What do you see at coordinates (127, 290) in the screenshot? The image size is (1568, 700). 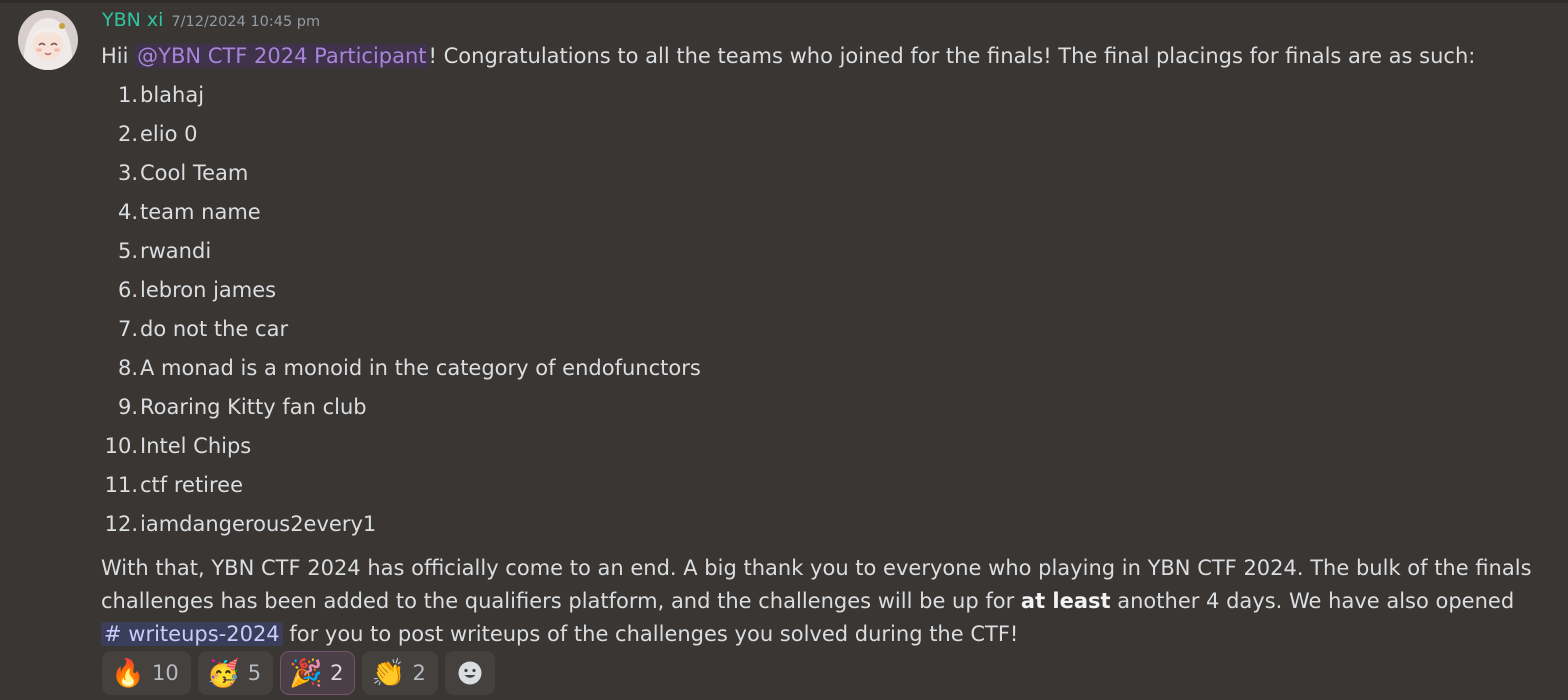 I see `list-item-number: 6.` at bounding box center [127, 290].